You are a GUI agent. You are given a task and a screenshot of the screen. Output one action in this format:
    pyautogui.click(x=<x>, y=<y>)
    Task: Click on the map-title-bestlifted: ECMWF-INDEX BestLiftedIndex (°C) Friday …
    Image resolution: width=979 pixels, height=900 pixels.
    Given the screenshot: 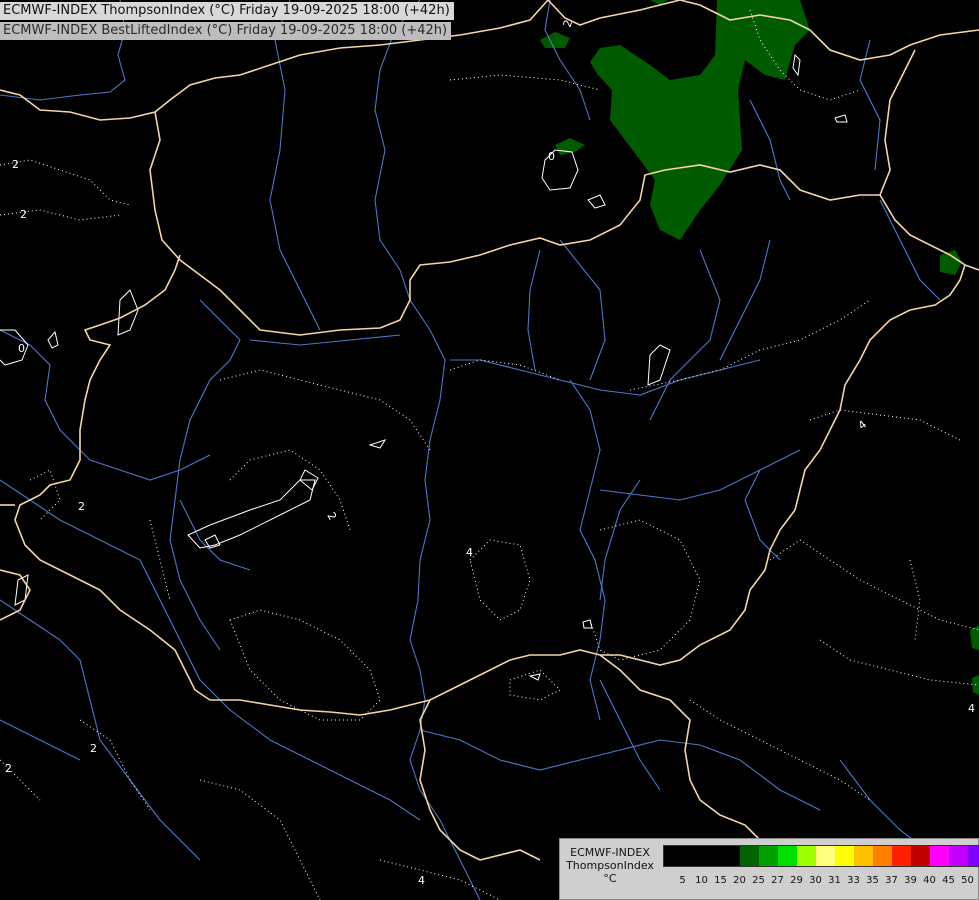 What is the action you would take?
    pyautogui.click(x=226, y=31)
    